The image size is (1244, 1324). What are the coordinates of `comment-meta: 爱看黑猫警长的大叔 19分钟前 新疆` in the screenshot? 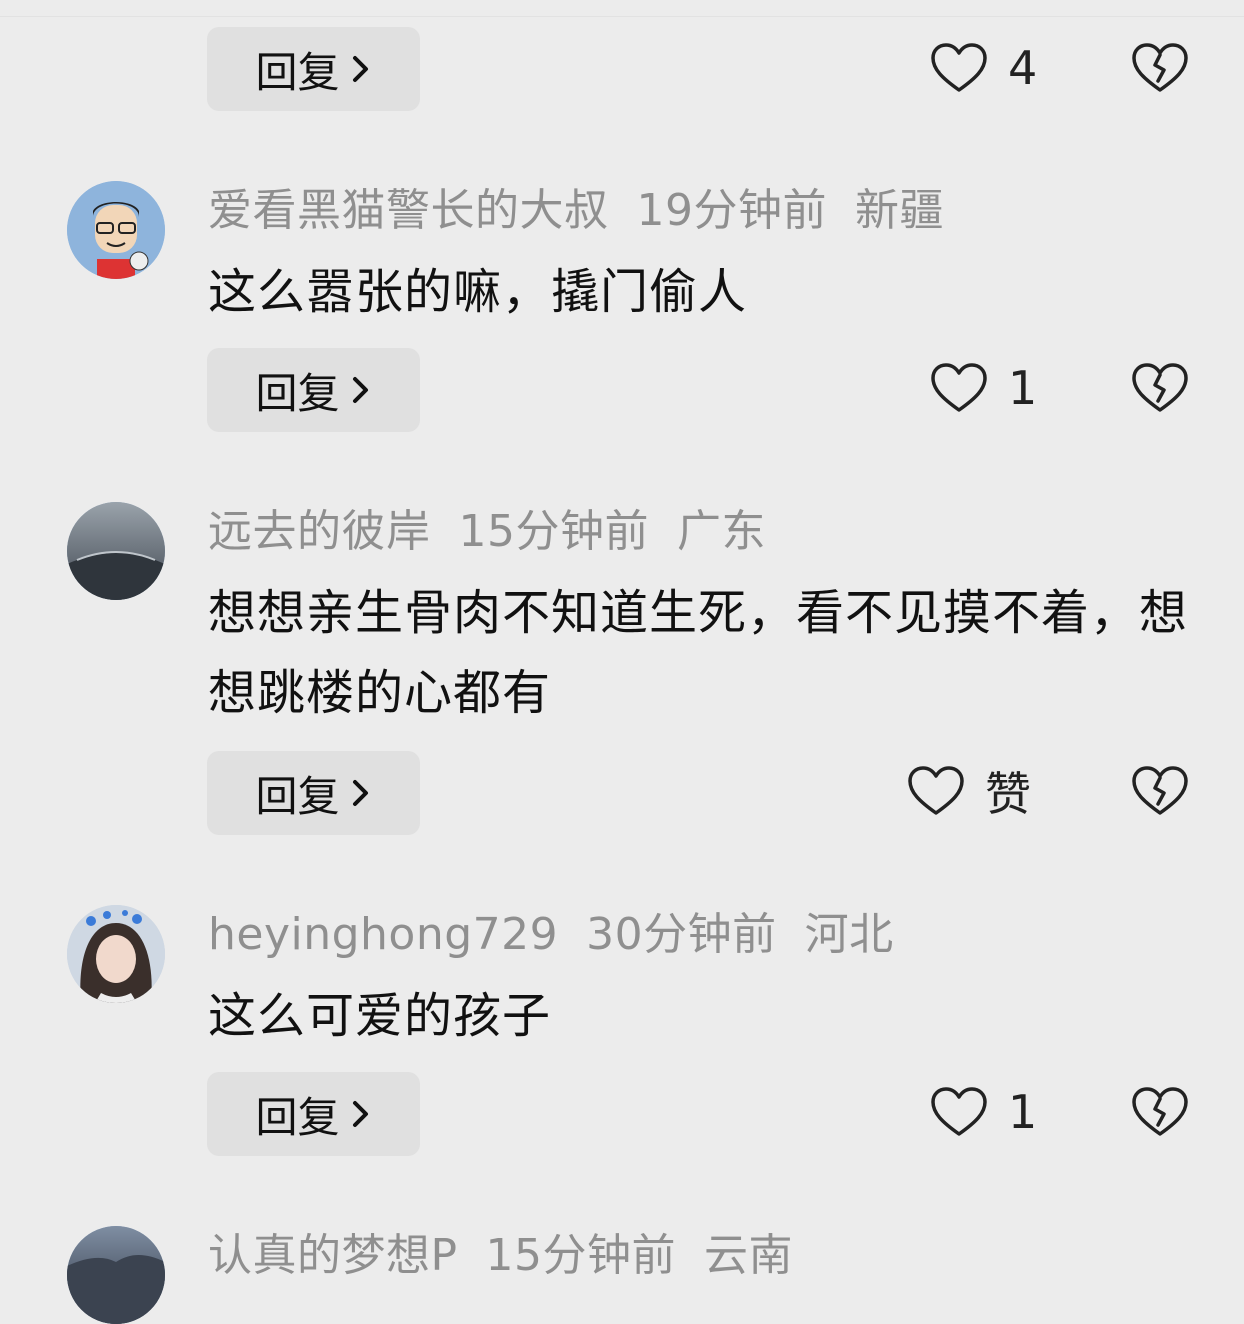 It's located at (590, 211).